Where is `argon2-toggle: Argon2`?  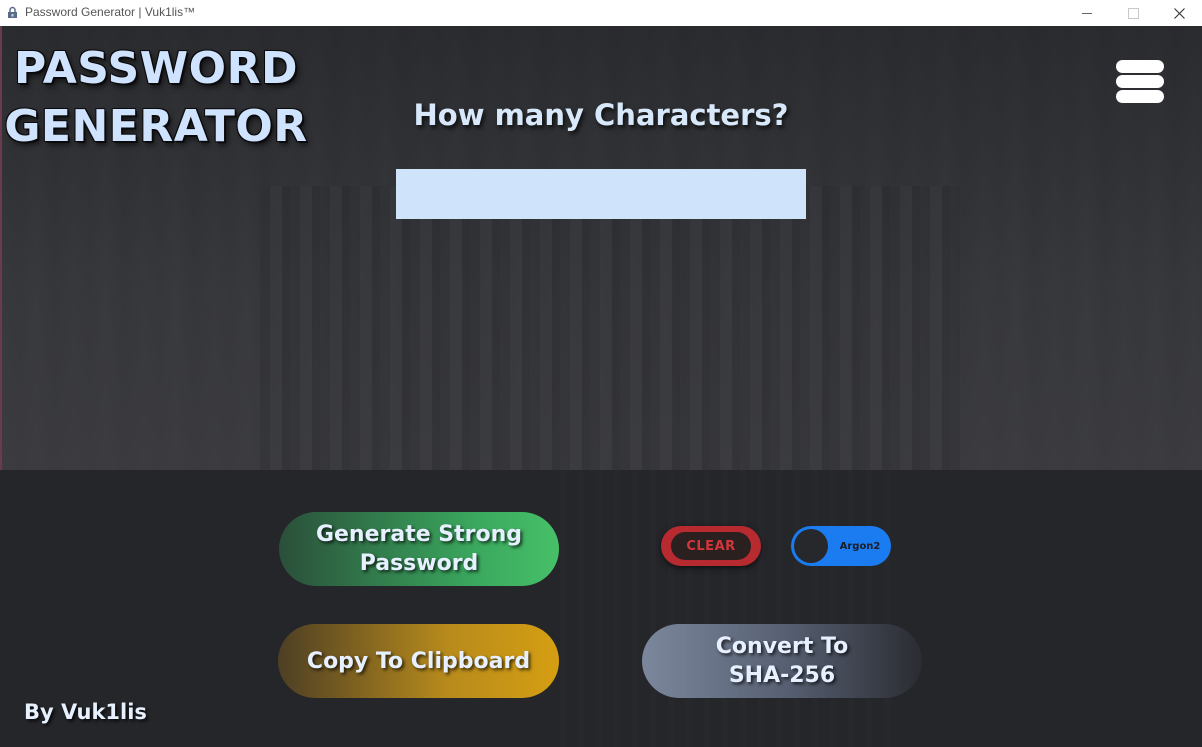 argon2-toggle: Argon2 is located at coordinates (841, 546).